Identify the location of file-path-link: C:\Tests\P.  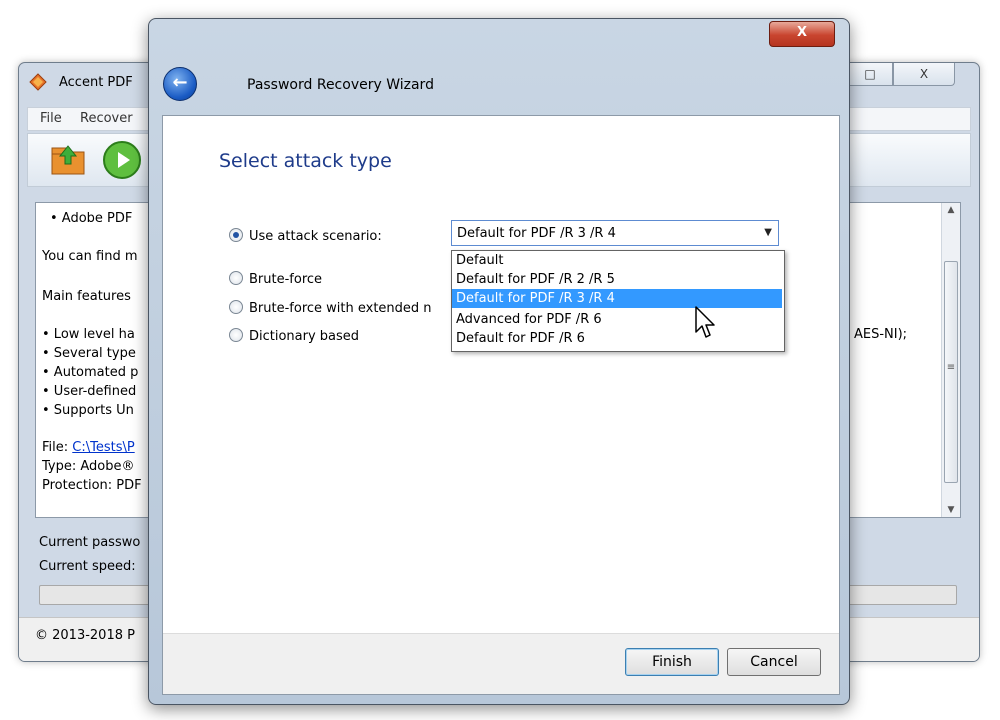
(103, 447).